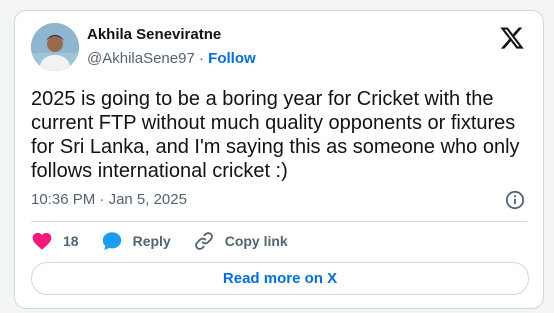 The height and width of the screenshot is (313, 554). I want to click on speech-bubble-icon, so click(111, 241).